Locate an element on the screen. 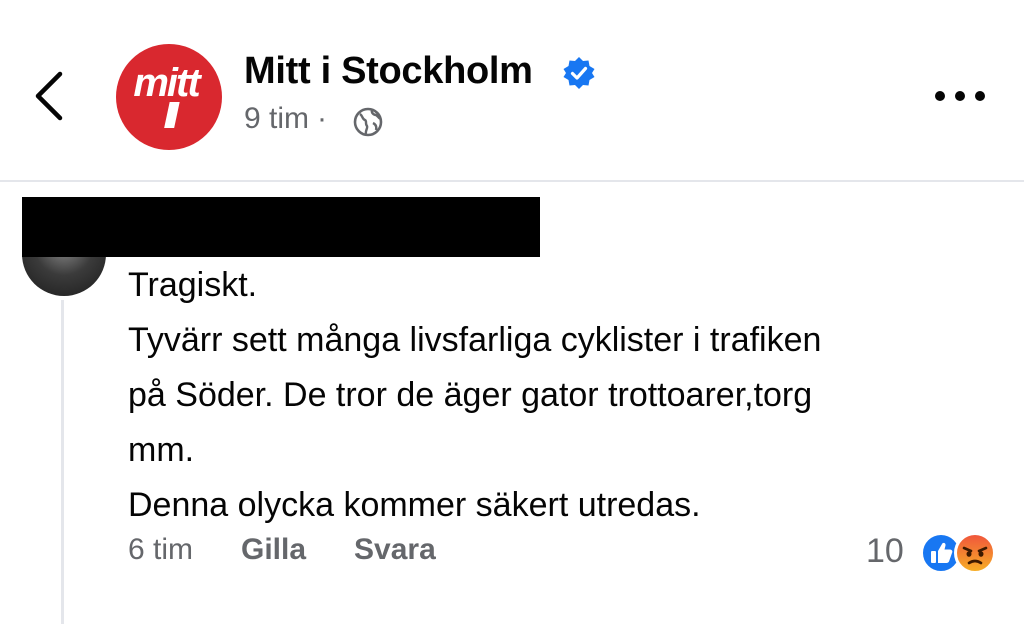  comment-actions: 6 tim Gilla Svara is located at coordinates (282, 550).